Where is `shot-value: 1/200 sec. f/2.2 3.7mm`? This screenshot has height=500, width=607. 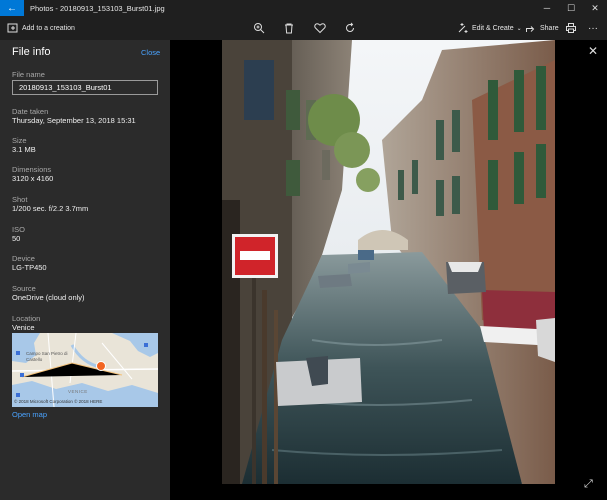
shot-value: 1/200 sec. f/2.2 3.7mm is located at coordinates (50, 208).